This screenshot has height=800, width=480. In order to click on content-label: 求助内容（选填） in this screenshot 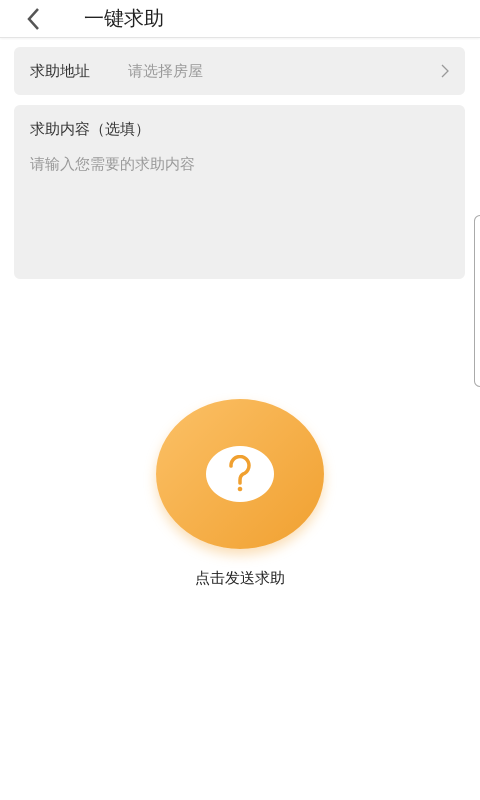, I will do `click(90, 129)`.